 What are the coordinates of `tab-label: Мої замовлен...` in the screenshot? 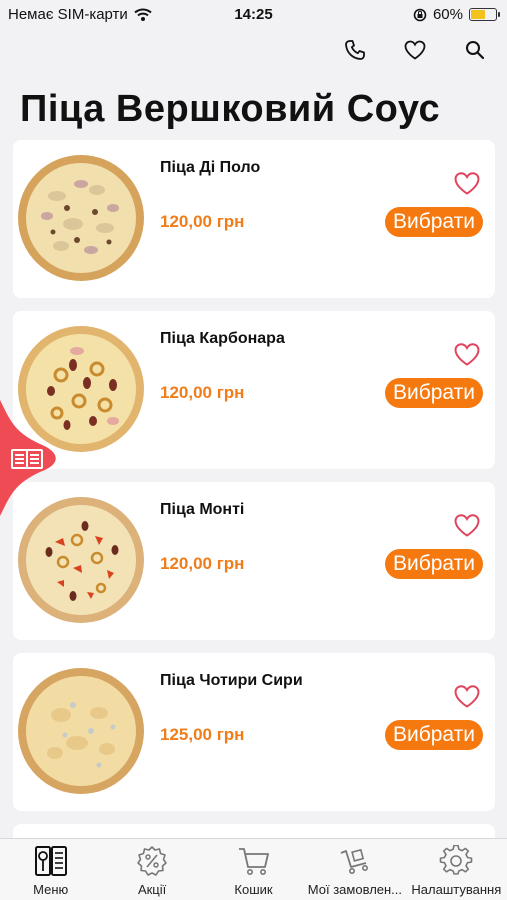 It's located at (355, 889).